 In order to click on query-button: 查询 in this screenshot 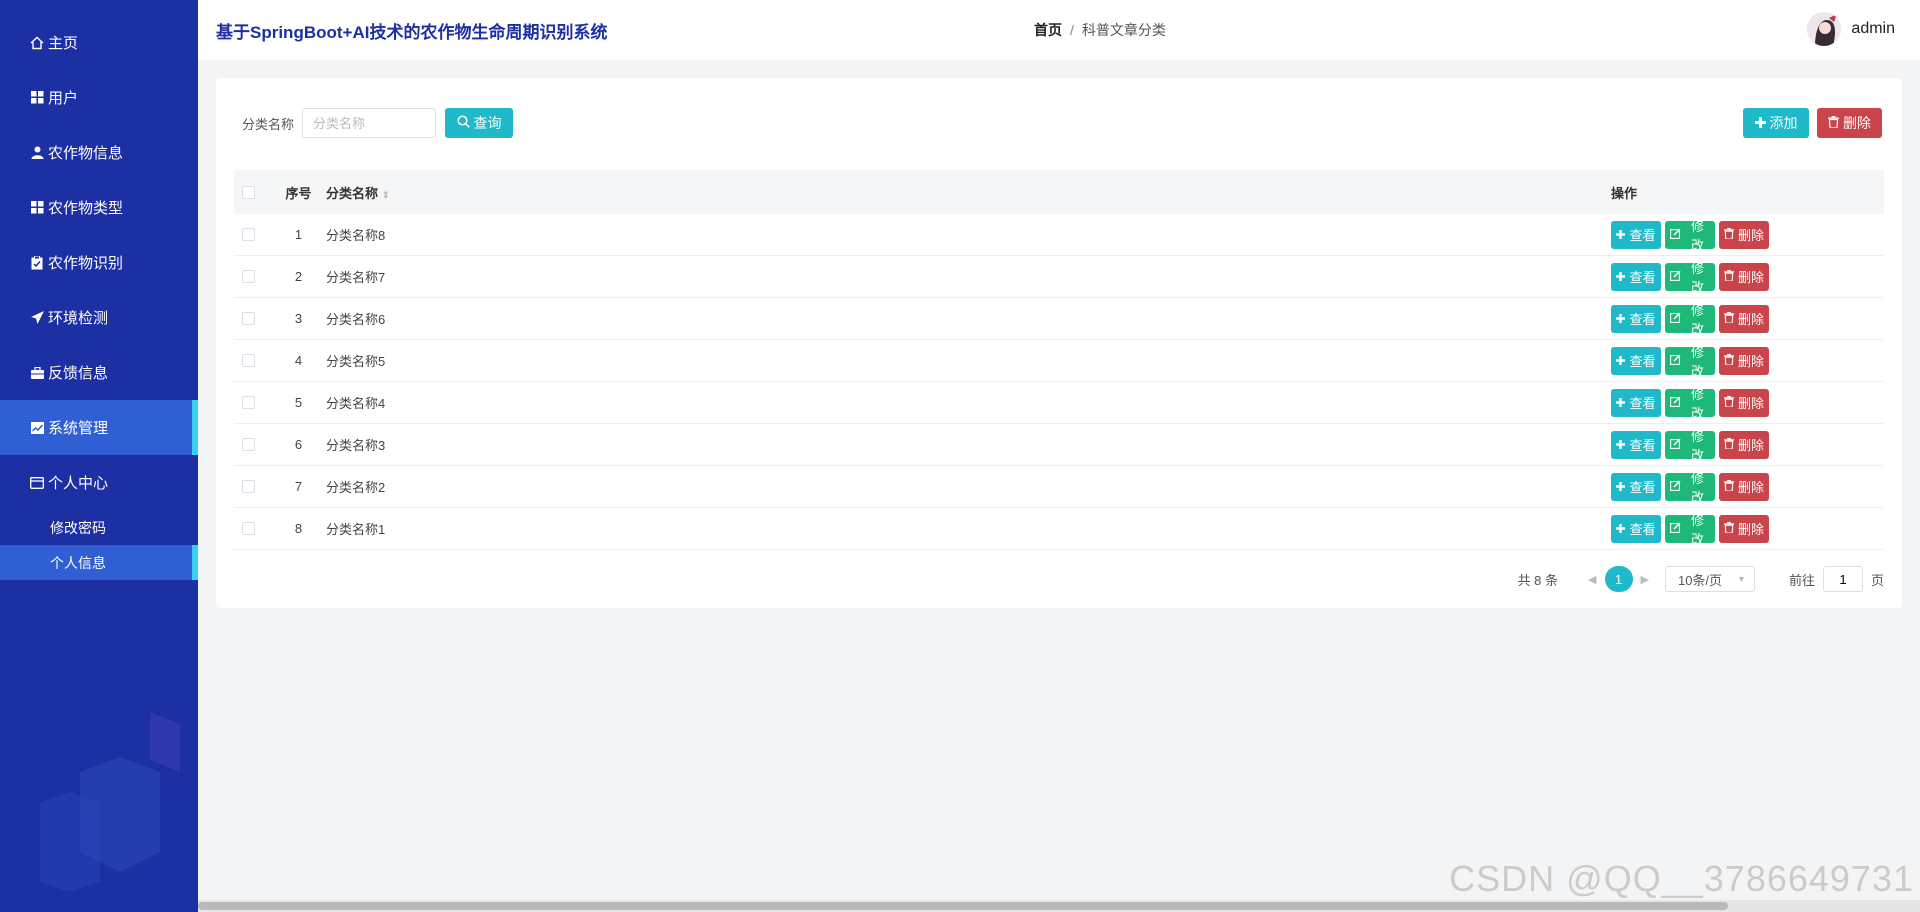, I will do `click(479, 123)`.